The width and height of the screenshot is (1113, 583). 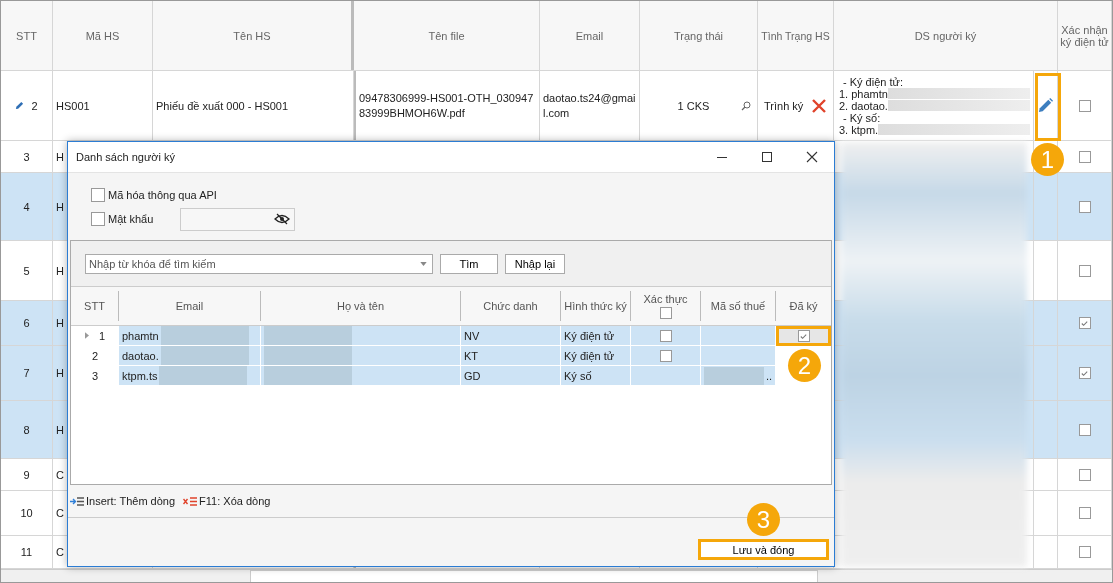 What do you see at coordinates (946, 35) in the screenshot?
I see `column-header: DS người ký` at bounding box center [946, 35].